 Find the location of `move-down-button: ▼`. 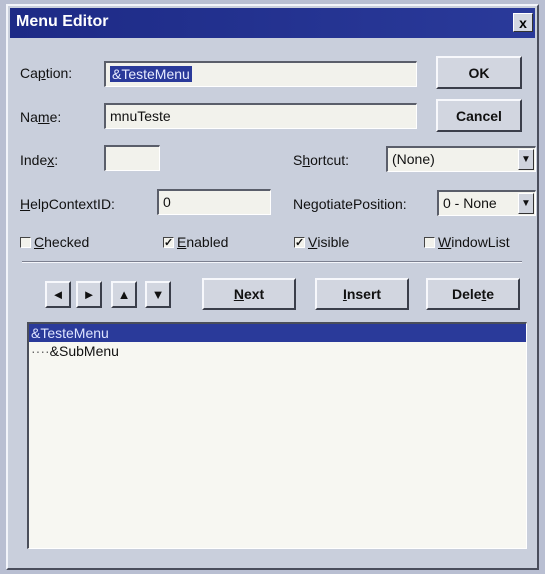

move-down-button: ▼ is located at coordinates (158, 294).